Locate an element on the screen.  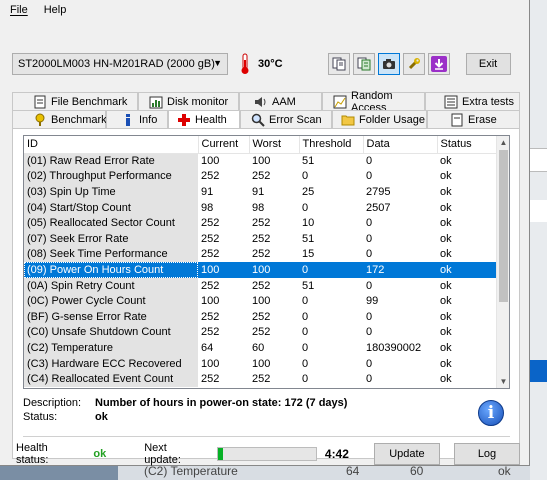
background-strip is located at coordinates (538, 160).